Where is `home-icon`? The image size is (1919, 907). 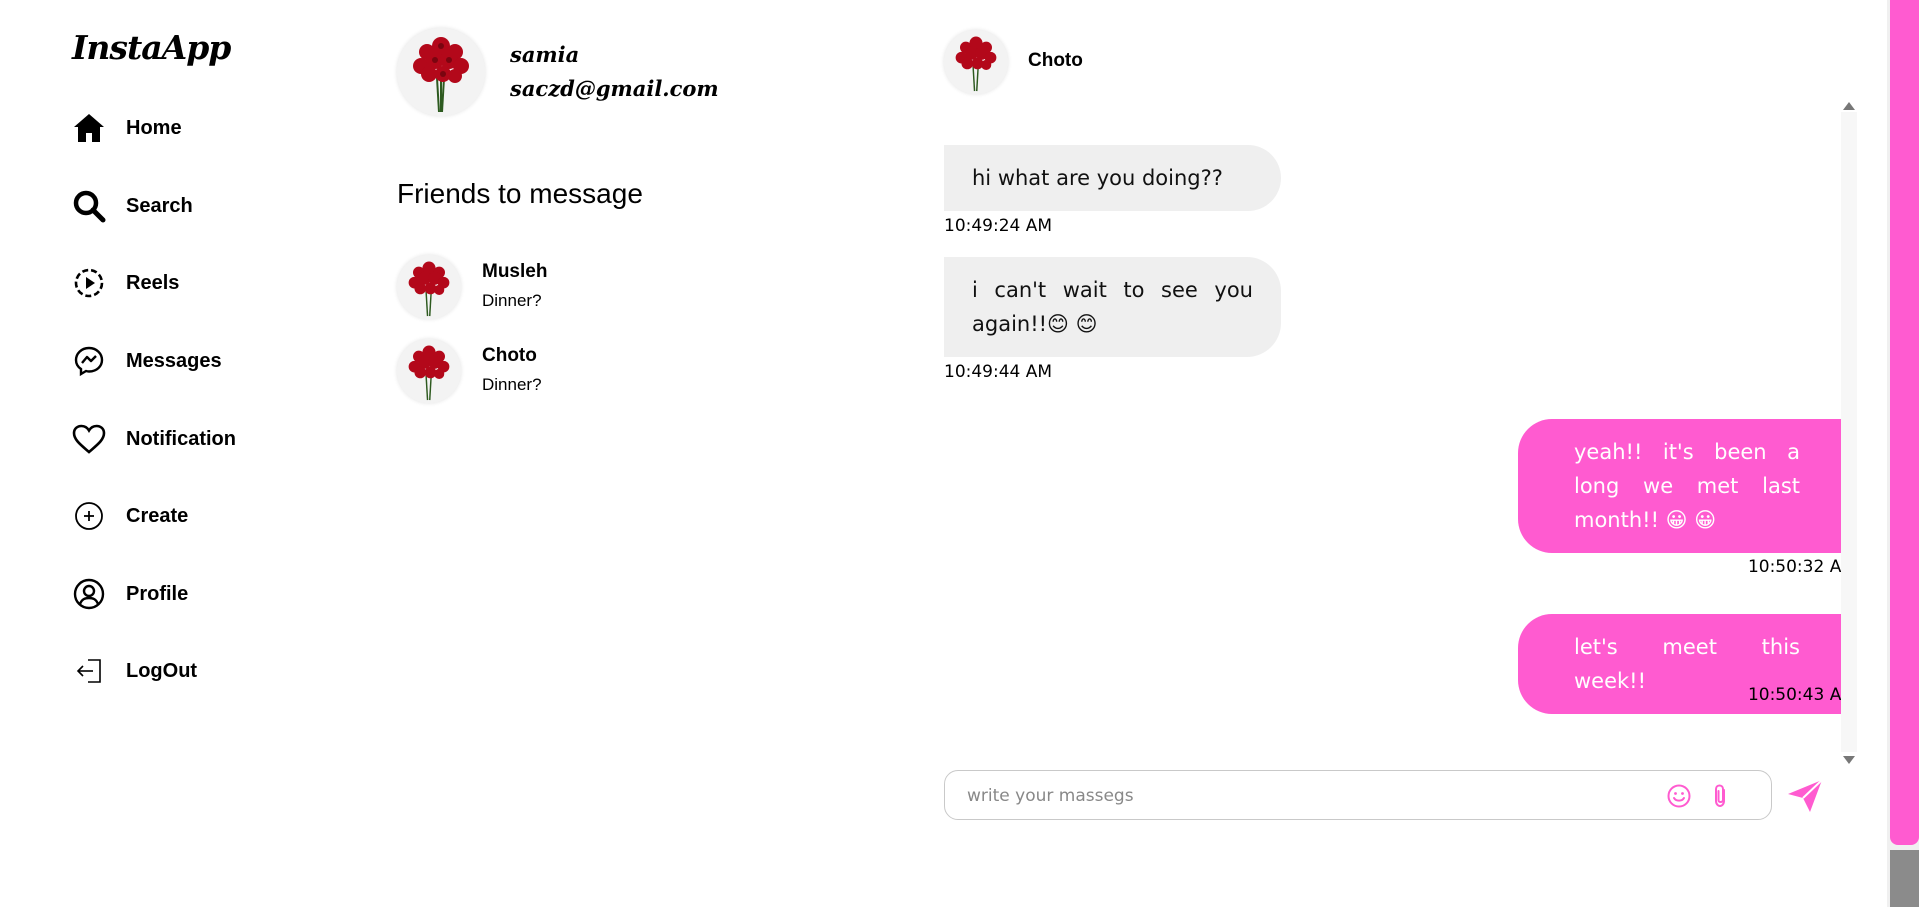 home-icon is located at coordinates (89, 128).